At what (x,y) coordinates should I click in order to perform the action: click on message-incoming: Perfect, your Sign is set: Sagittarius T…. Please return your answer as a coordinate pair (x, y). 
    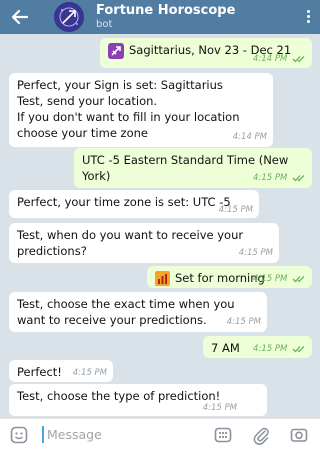
    Looking at the image, I should click on (141, 110).